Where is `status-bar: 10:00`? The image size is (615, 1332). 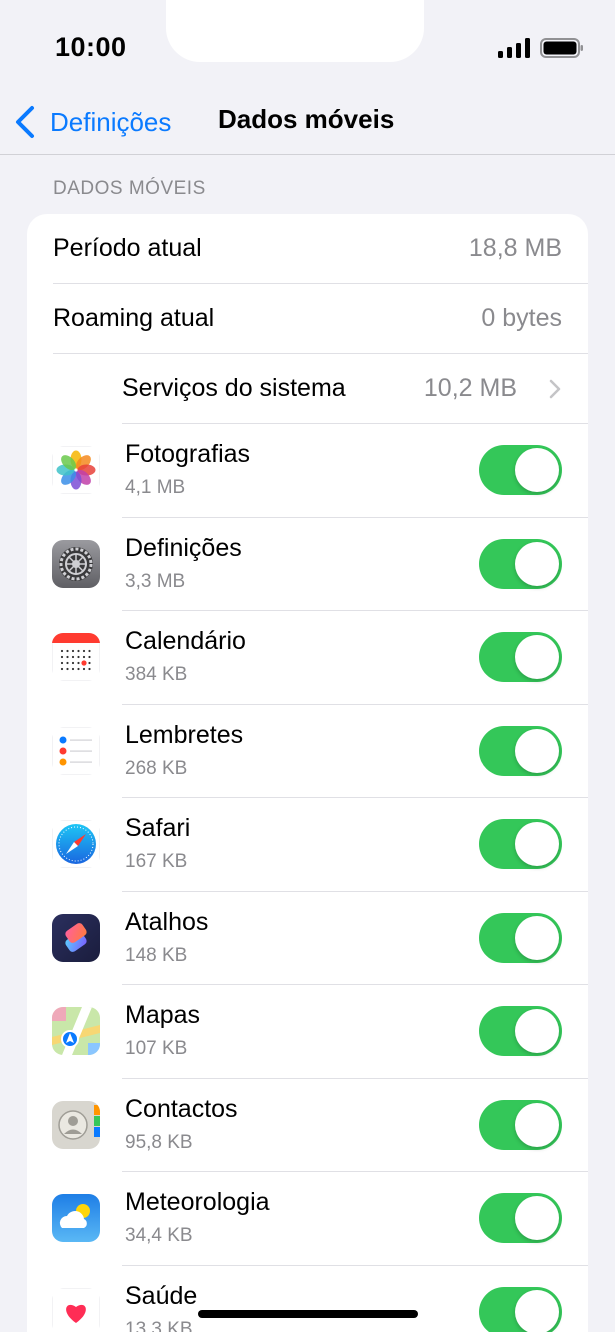
status-bar: 10:00 is located at coordinates (307, 45).